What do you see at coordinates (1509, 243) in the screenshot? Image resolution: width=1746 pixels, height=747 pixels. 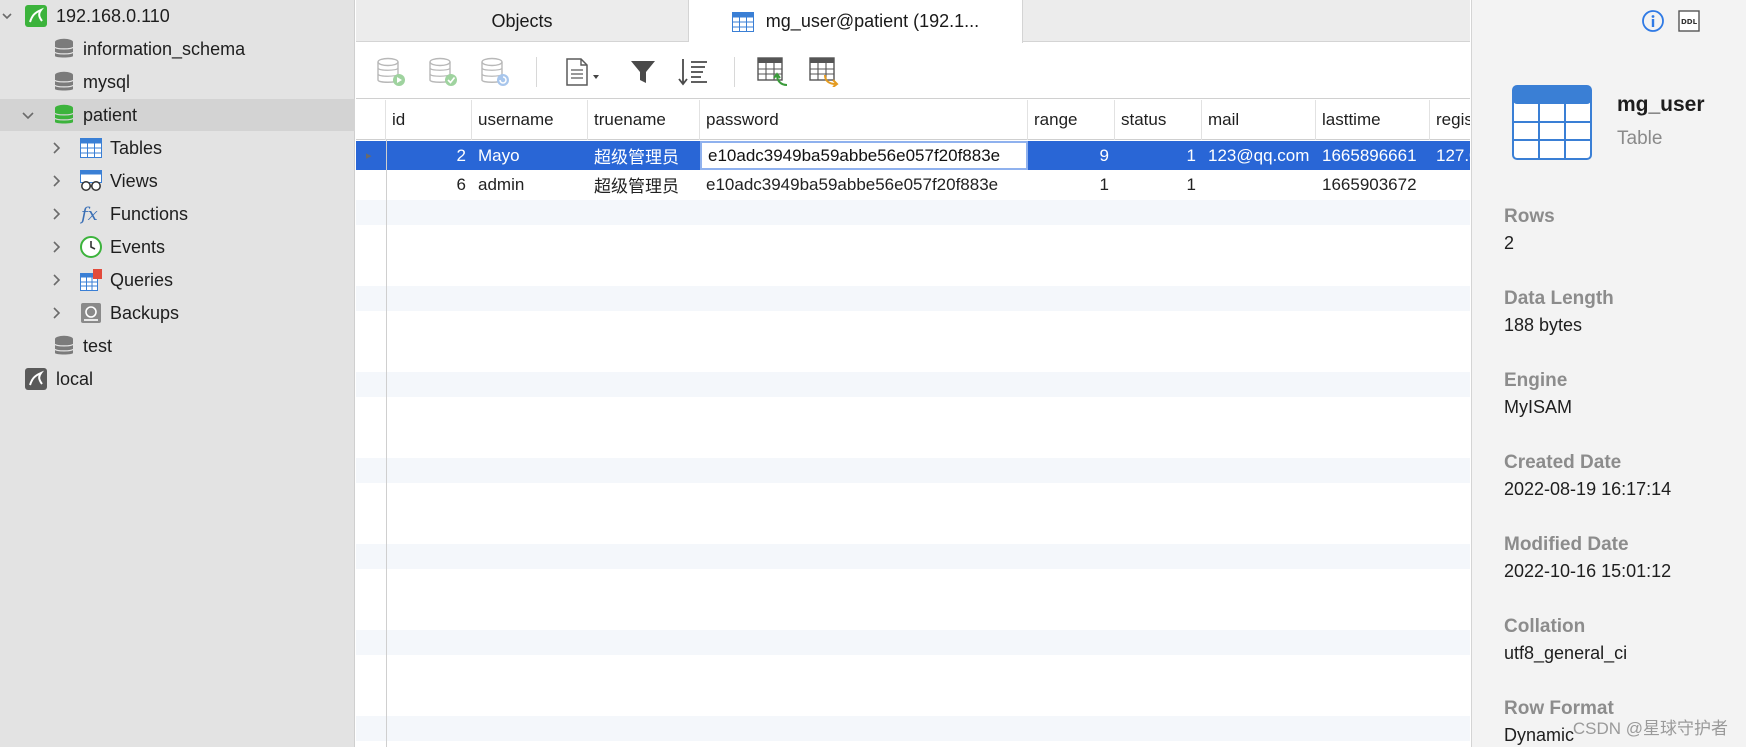 I see `prop-value-rows: 2` at bounding box center [1509, 243].